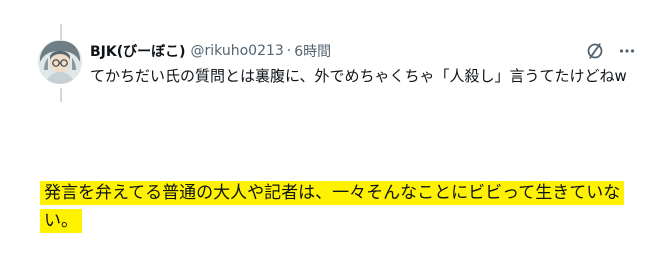  I want to click on slash-circle-icon, so click(595, 51).